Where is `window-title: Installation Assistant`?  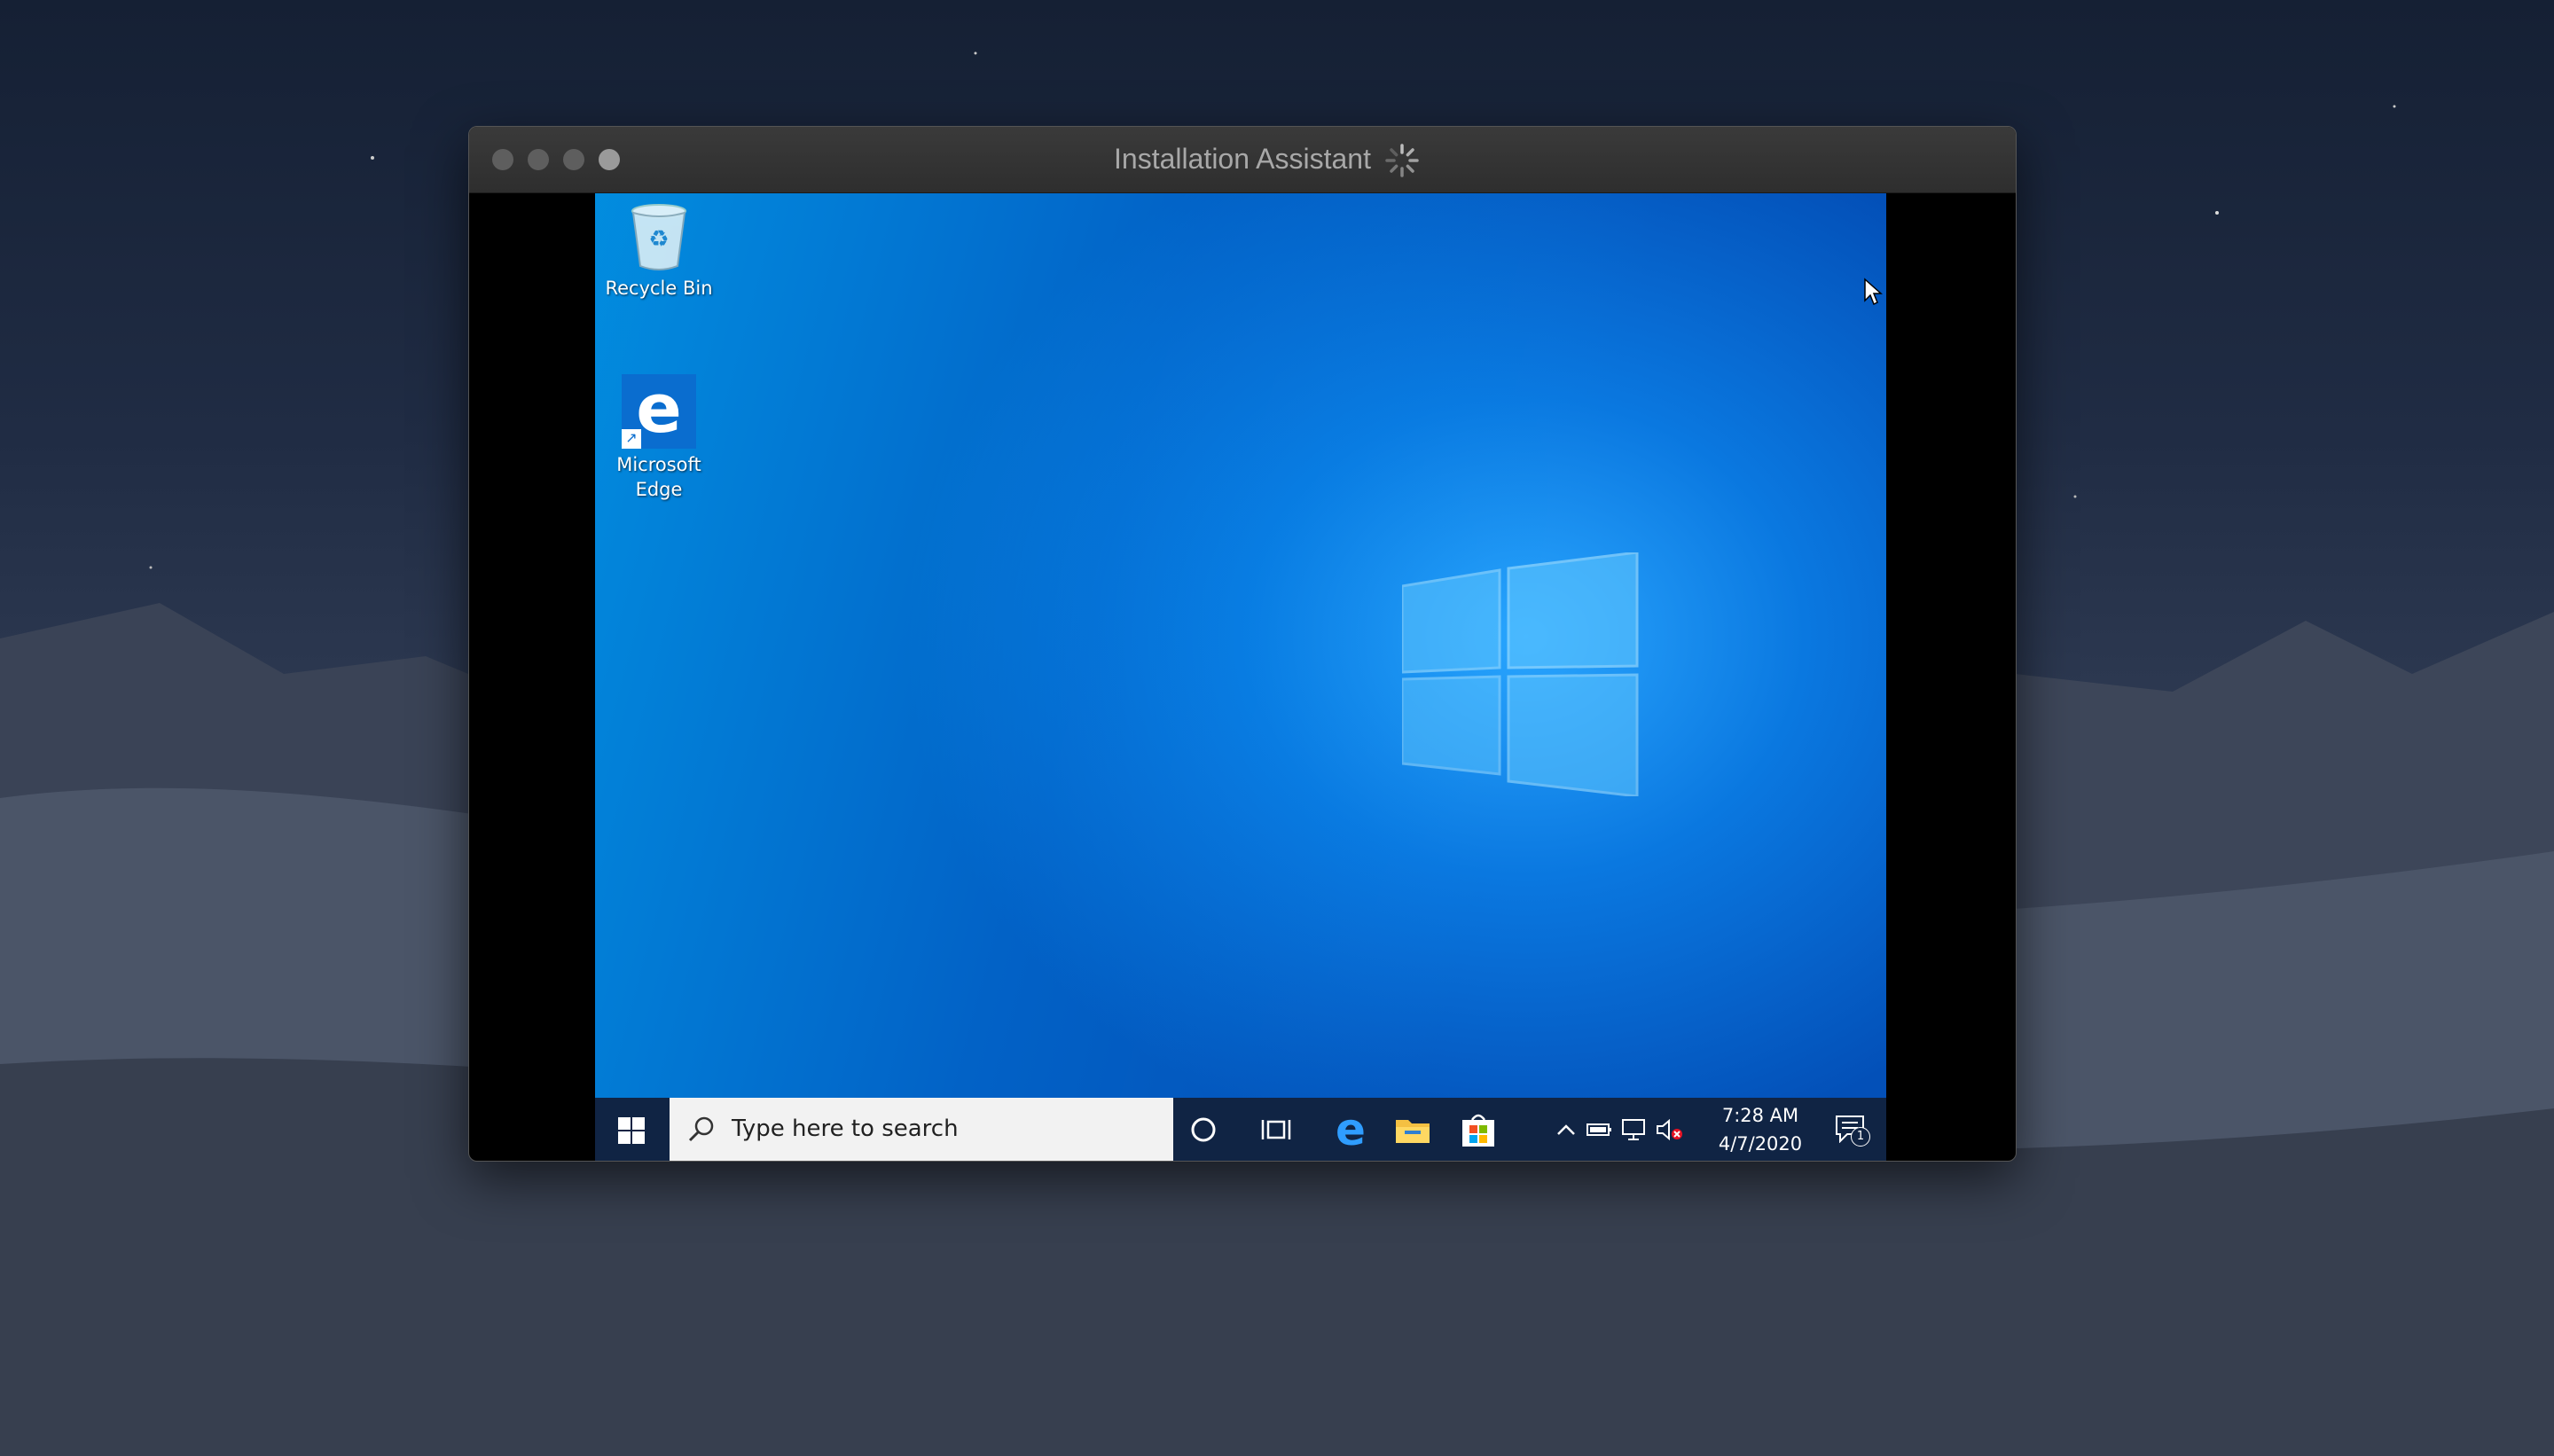
window-title: Installation Assistant is located at coordinates (1242, 159).